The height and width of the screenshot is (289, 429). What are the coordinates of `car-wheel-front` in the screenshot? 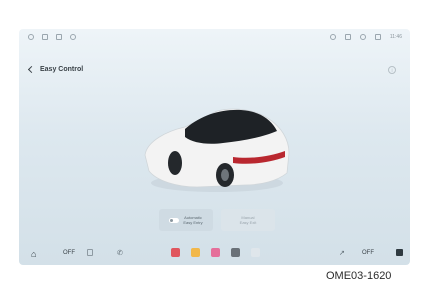 It's located at (175, 163).